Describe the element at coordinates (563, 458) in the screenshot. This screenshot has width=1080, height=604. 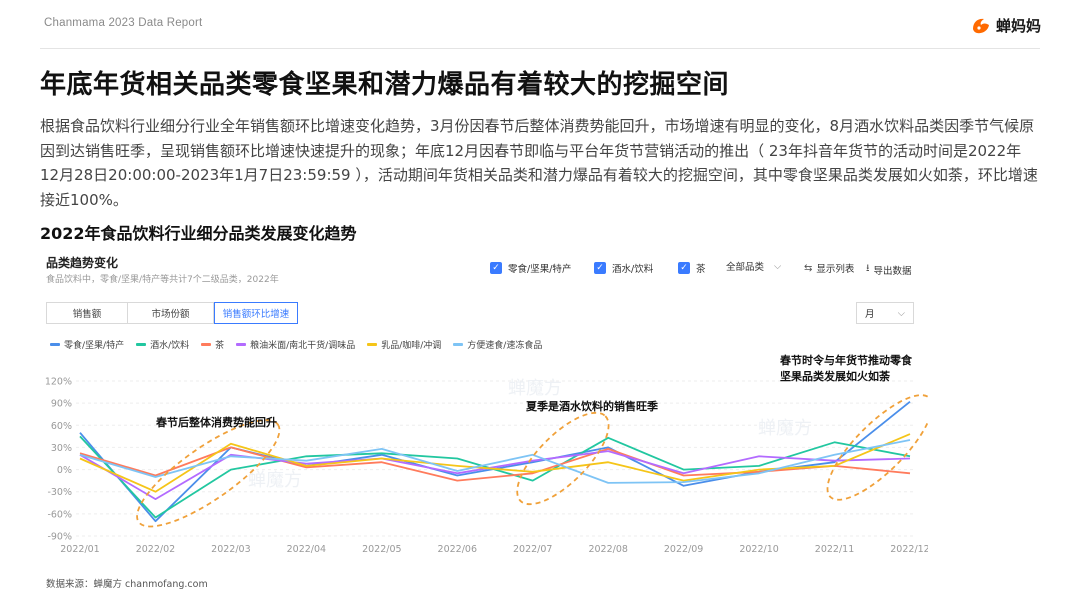
I see `highlight-ellipse` at that location.